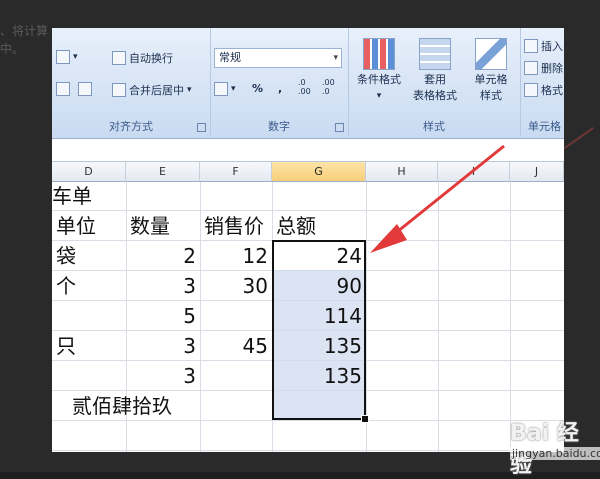  What do you see at coordinates (580, 148) in the screenshot?
I see `background-red-line` at bounding box center [580, 148].